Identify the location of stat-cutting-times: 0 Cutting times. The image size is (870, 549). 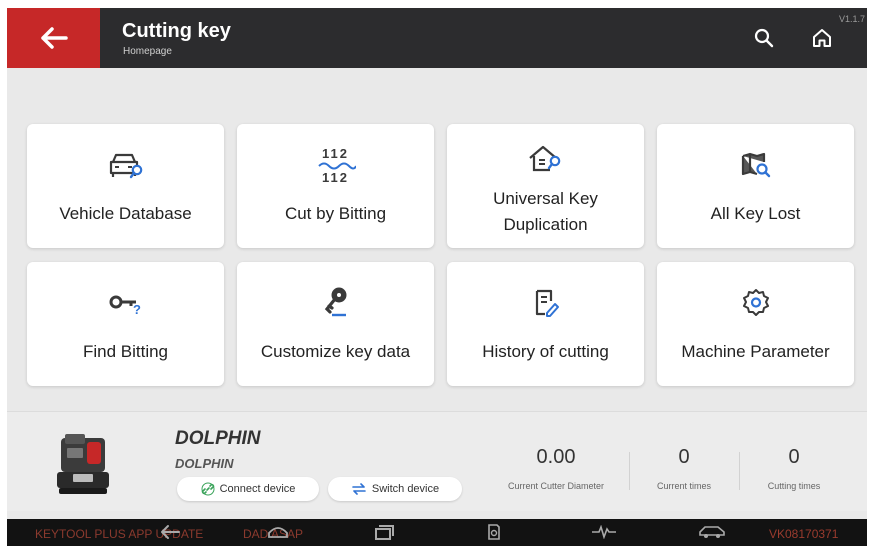
(794, 468).